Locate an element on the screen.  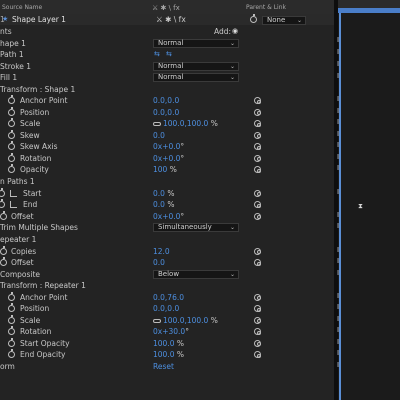
trim-multiple-row: Trim Multiple Shapes Simultaneously ⌄ is located at coordinates (167, 227).